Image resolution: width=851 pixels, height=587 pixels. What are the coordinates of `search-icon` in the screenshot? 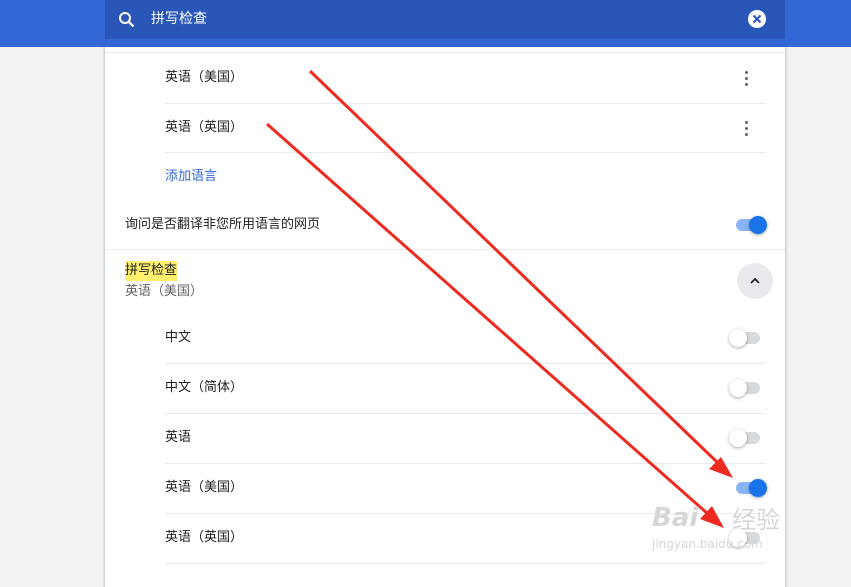 It's located at (126, 19).